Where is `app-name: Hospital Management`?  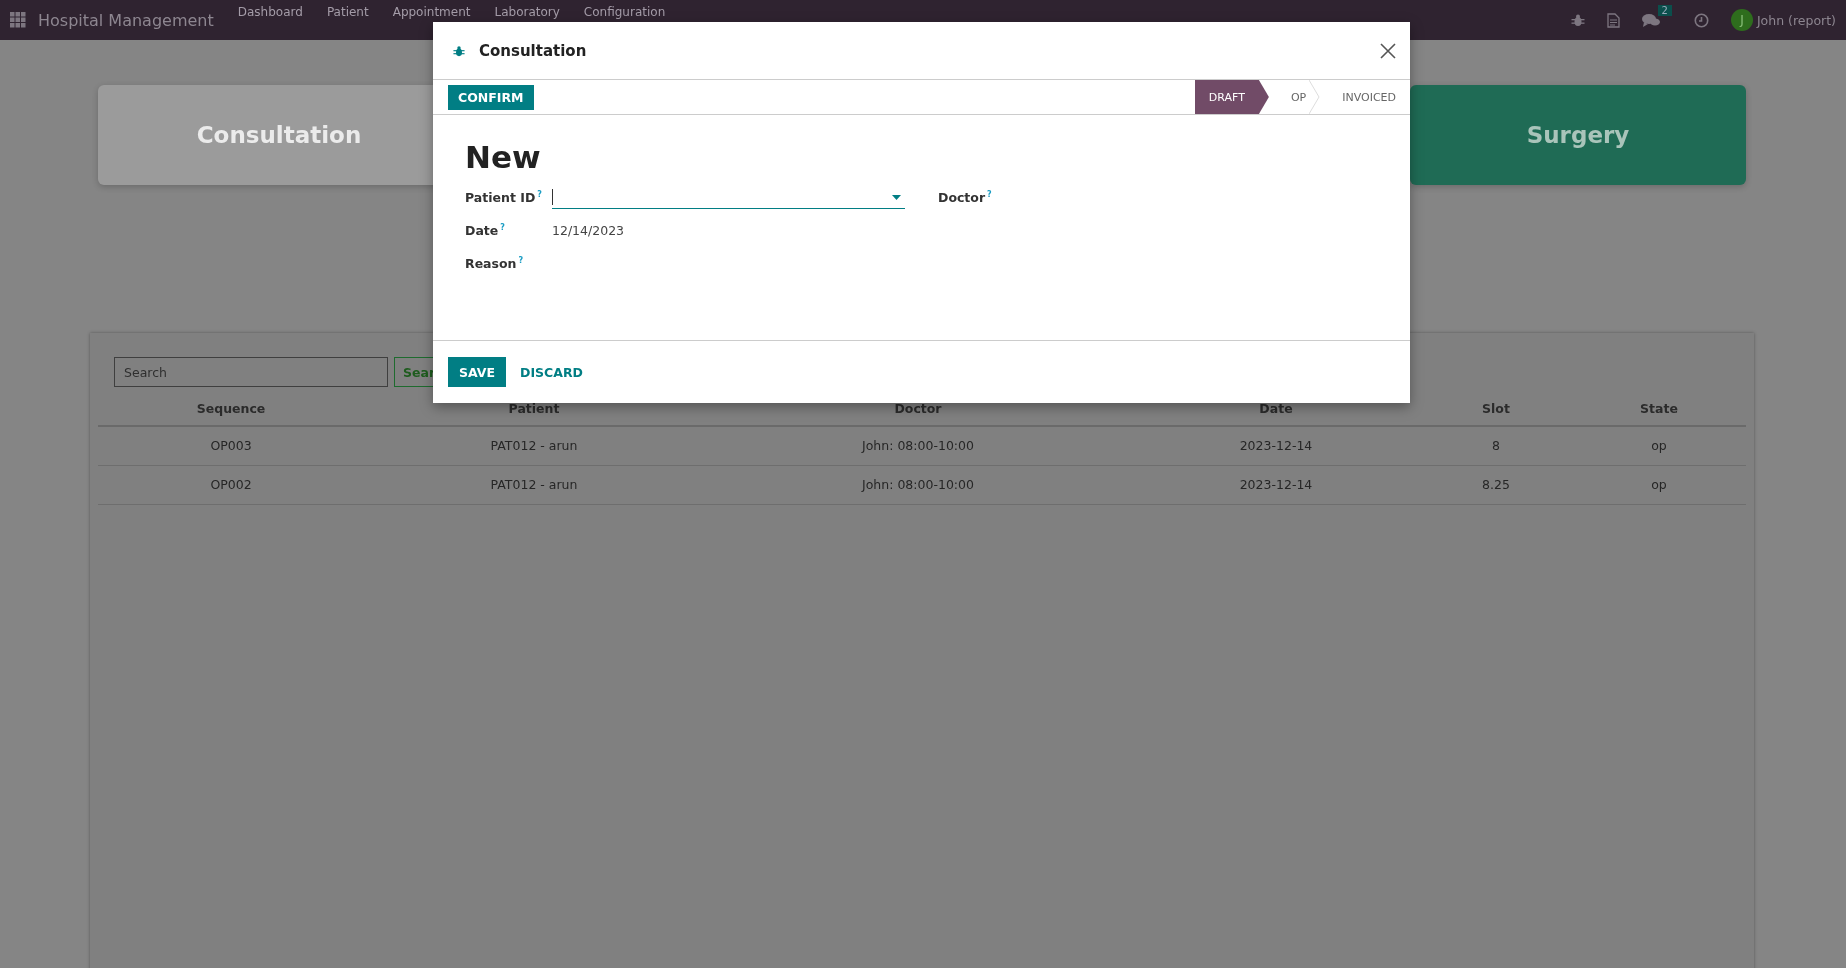
app-name: Hospital Management is located at coordinates (126, 20).